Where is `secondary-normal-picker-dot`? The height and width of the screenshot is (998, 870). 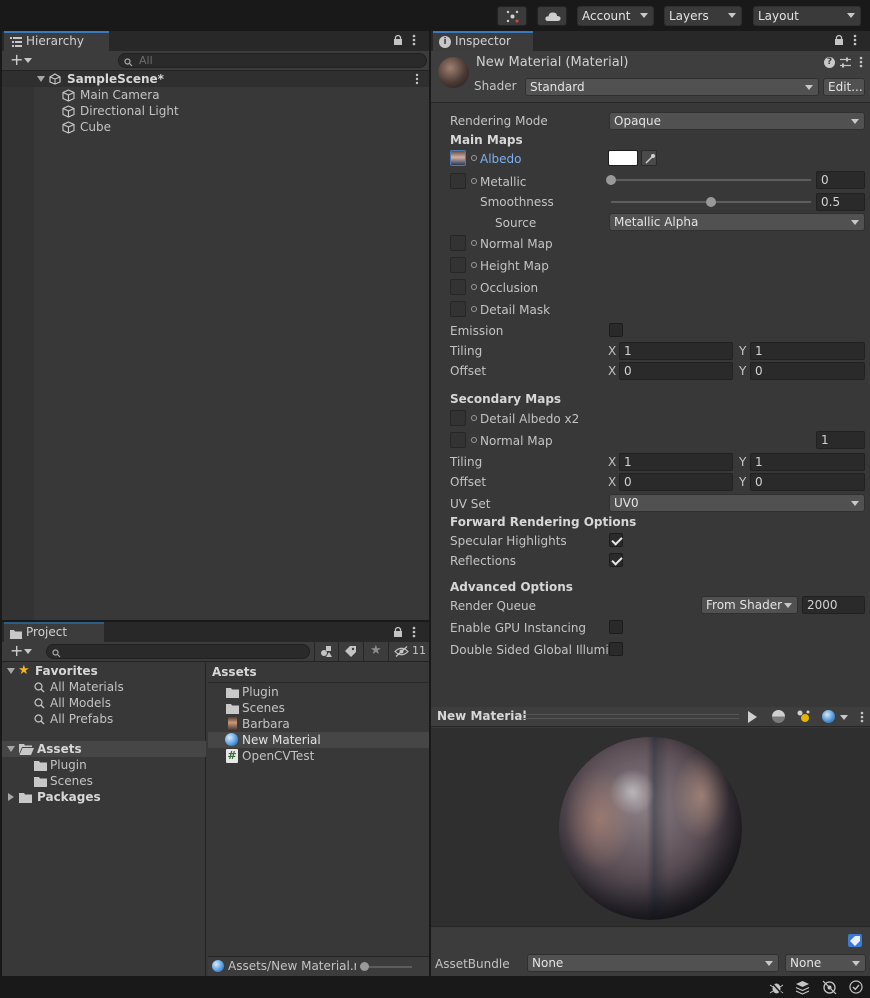 secondary-normal-picker-dot is located at coordinates (474, 440).